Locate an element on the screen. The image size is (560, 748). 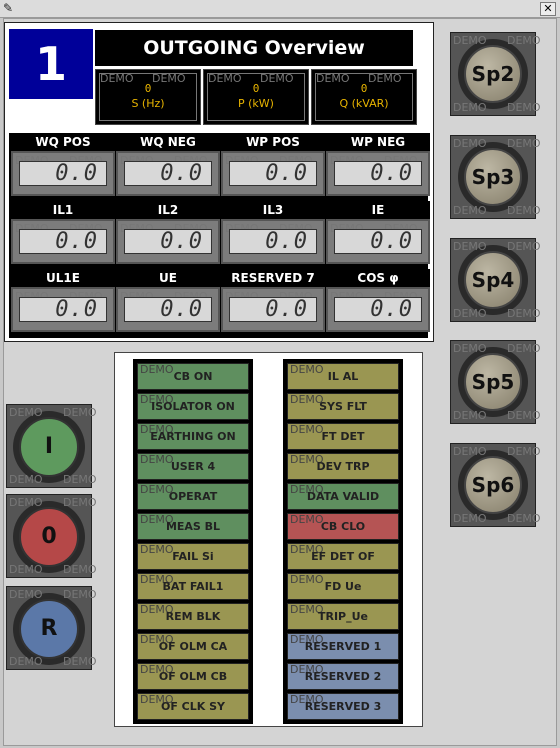
button-label: Sp4 is located at coordinates (493, 280).